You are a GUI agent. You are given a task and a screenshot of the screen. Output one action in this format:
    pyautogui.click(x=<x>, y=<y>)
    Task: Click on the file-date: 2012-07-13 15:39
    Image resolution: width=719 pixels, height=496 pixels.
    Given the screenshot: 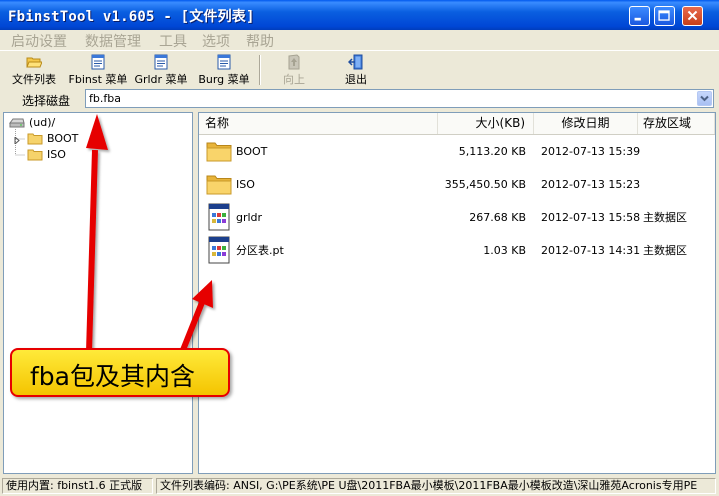 What is the action you would take?
    pyautogui.click(x=591, y=151)
    